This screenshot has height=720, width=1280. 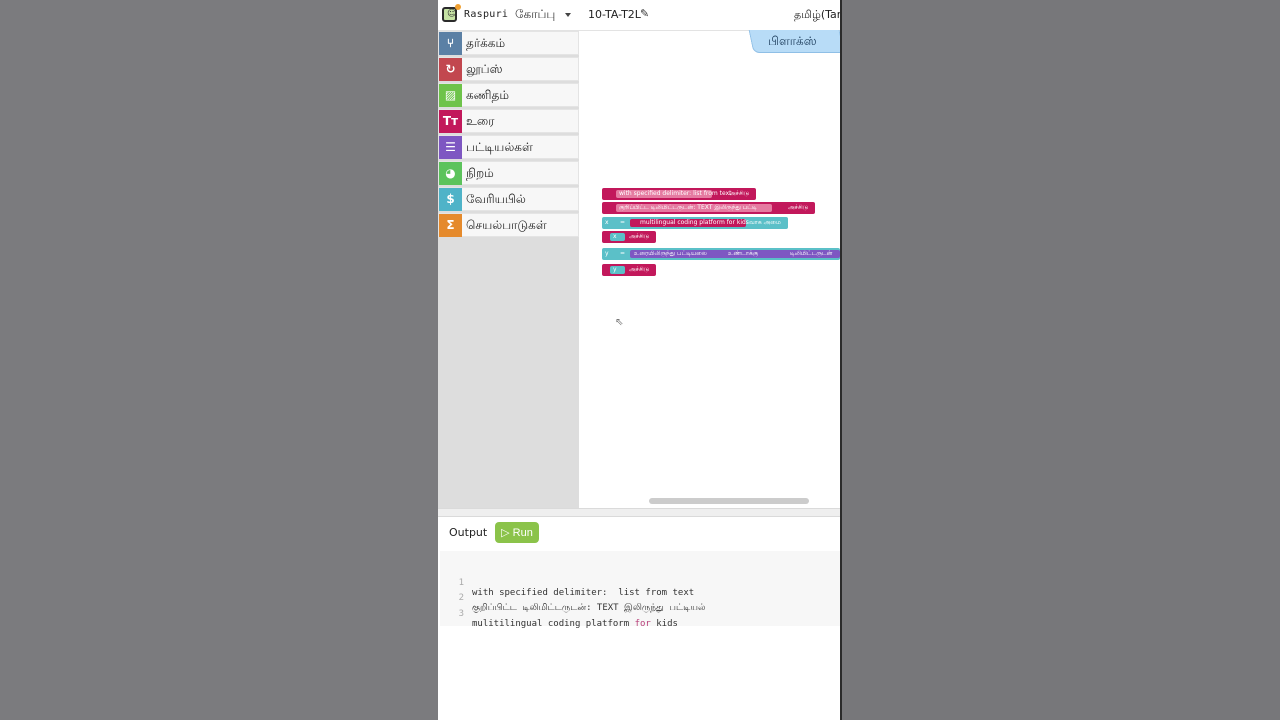 I want to click on line-text: mulitilingual coding platform for kids, so click(x=575, y=624).